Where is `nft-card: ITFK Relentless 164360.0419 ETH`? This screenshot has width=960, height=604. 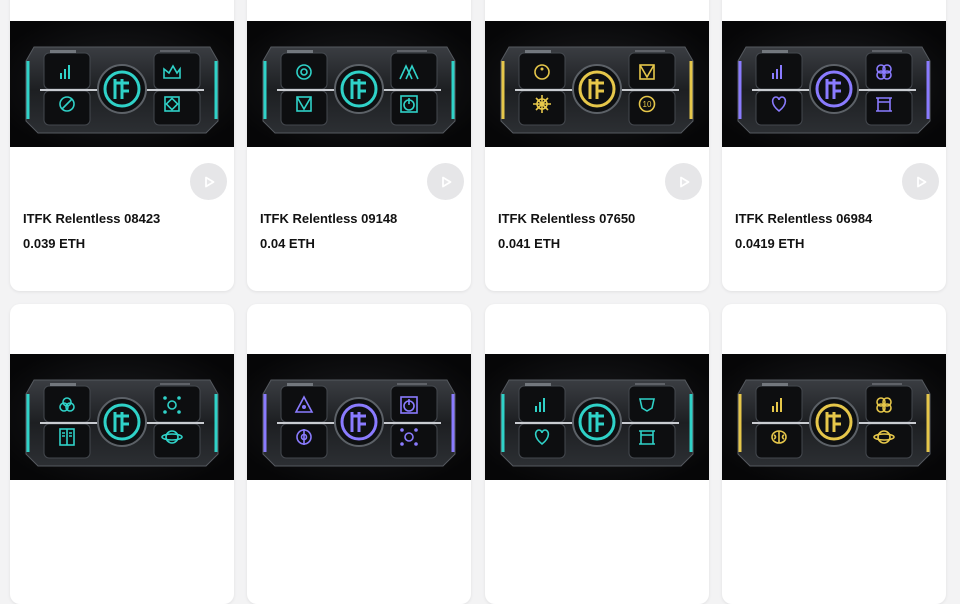
nft-card: ITFK Relentless 164360.0419 ETH is located at coordinates (597, 454).